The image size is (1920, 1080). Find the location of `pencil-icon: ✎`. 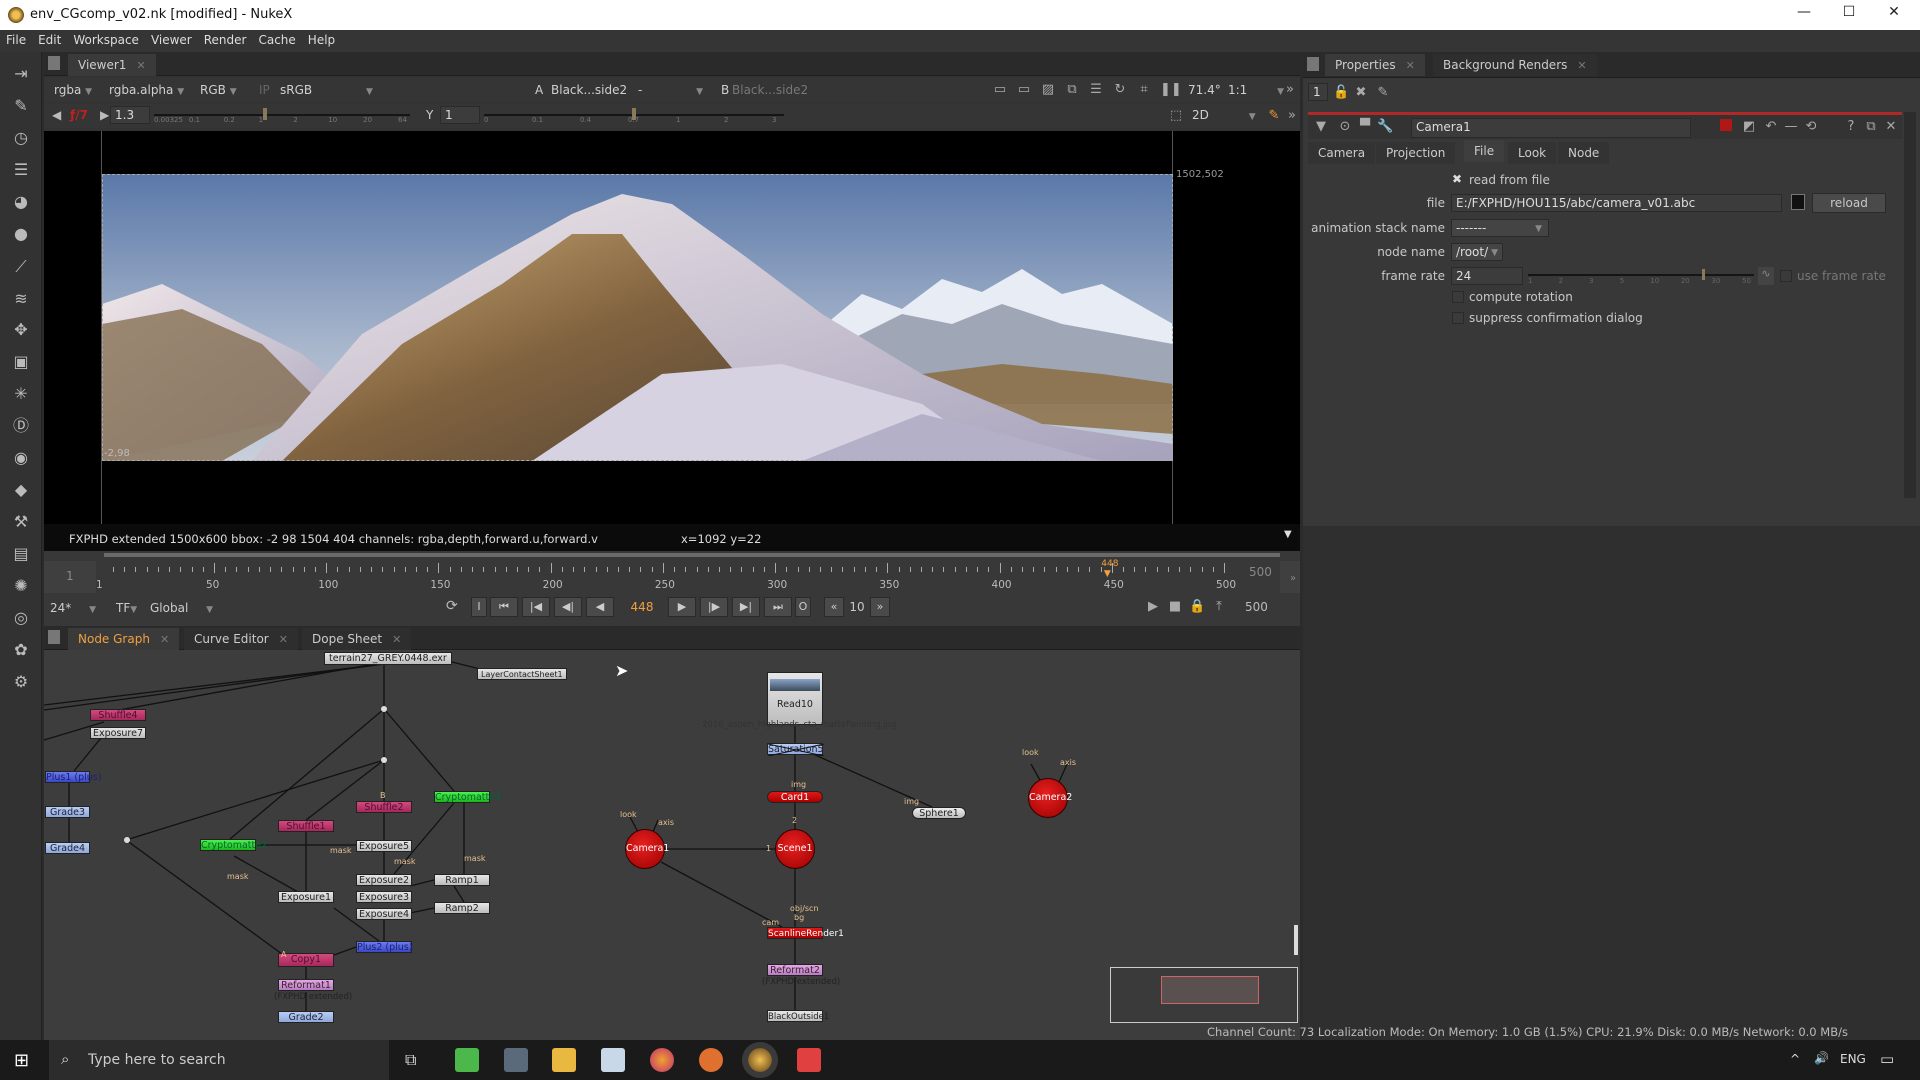

pencil-icon: ✎ is located at coordinates (1383, 93).